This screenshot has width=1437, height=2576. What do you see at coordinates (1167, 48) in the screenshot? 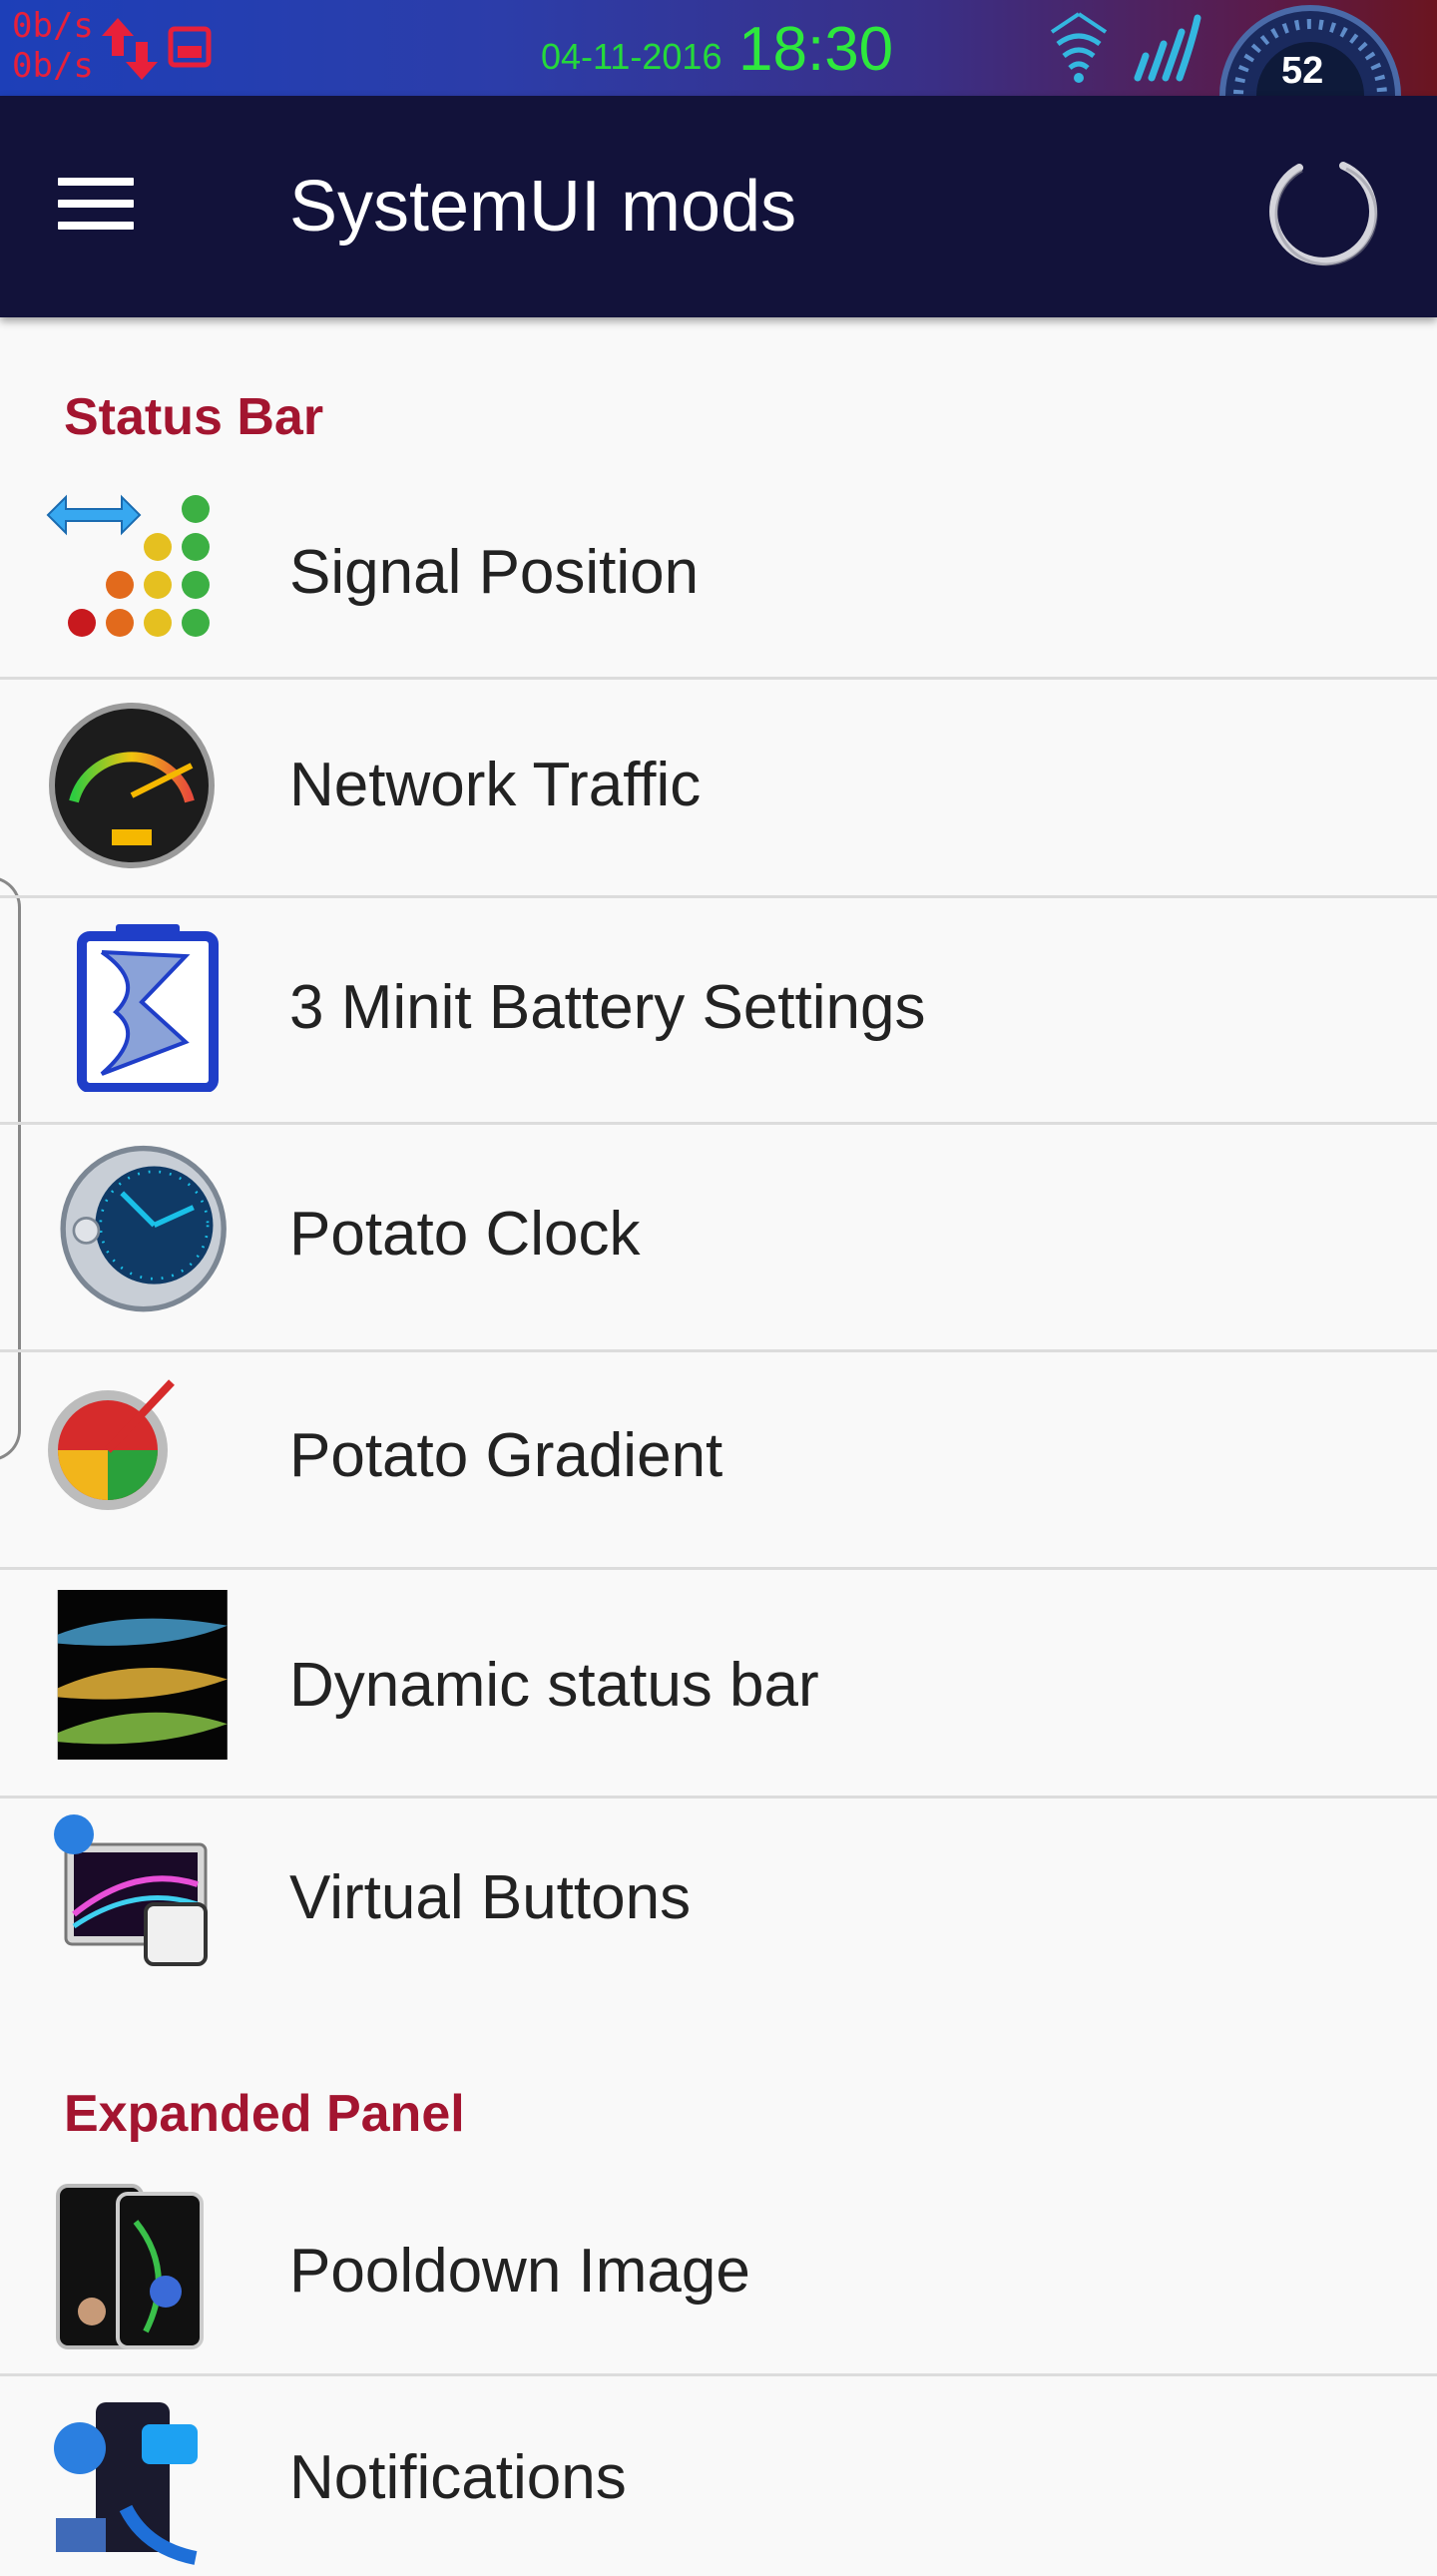
I see `signal-icon` at bounding box center [1167, 48].